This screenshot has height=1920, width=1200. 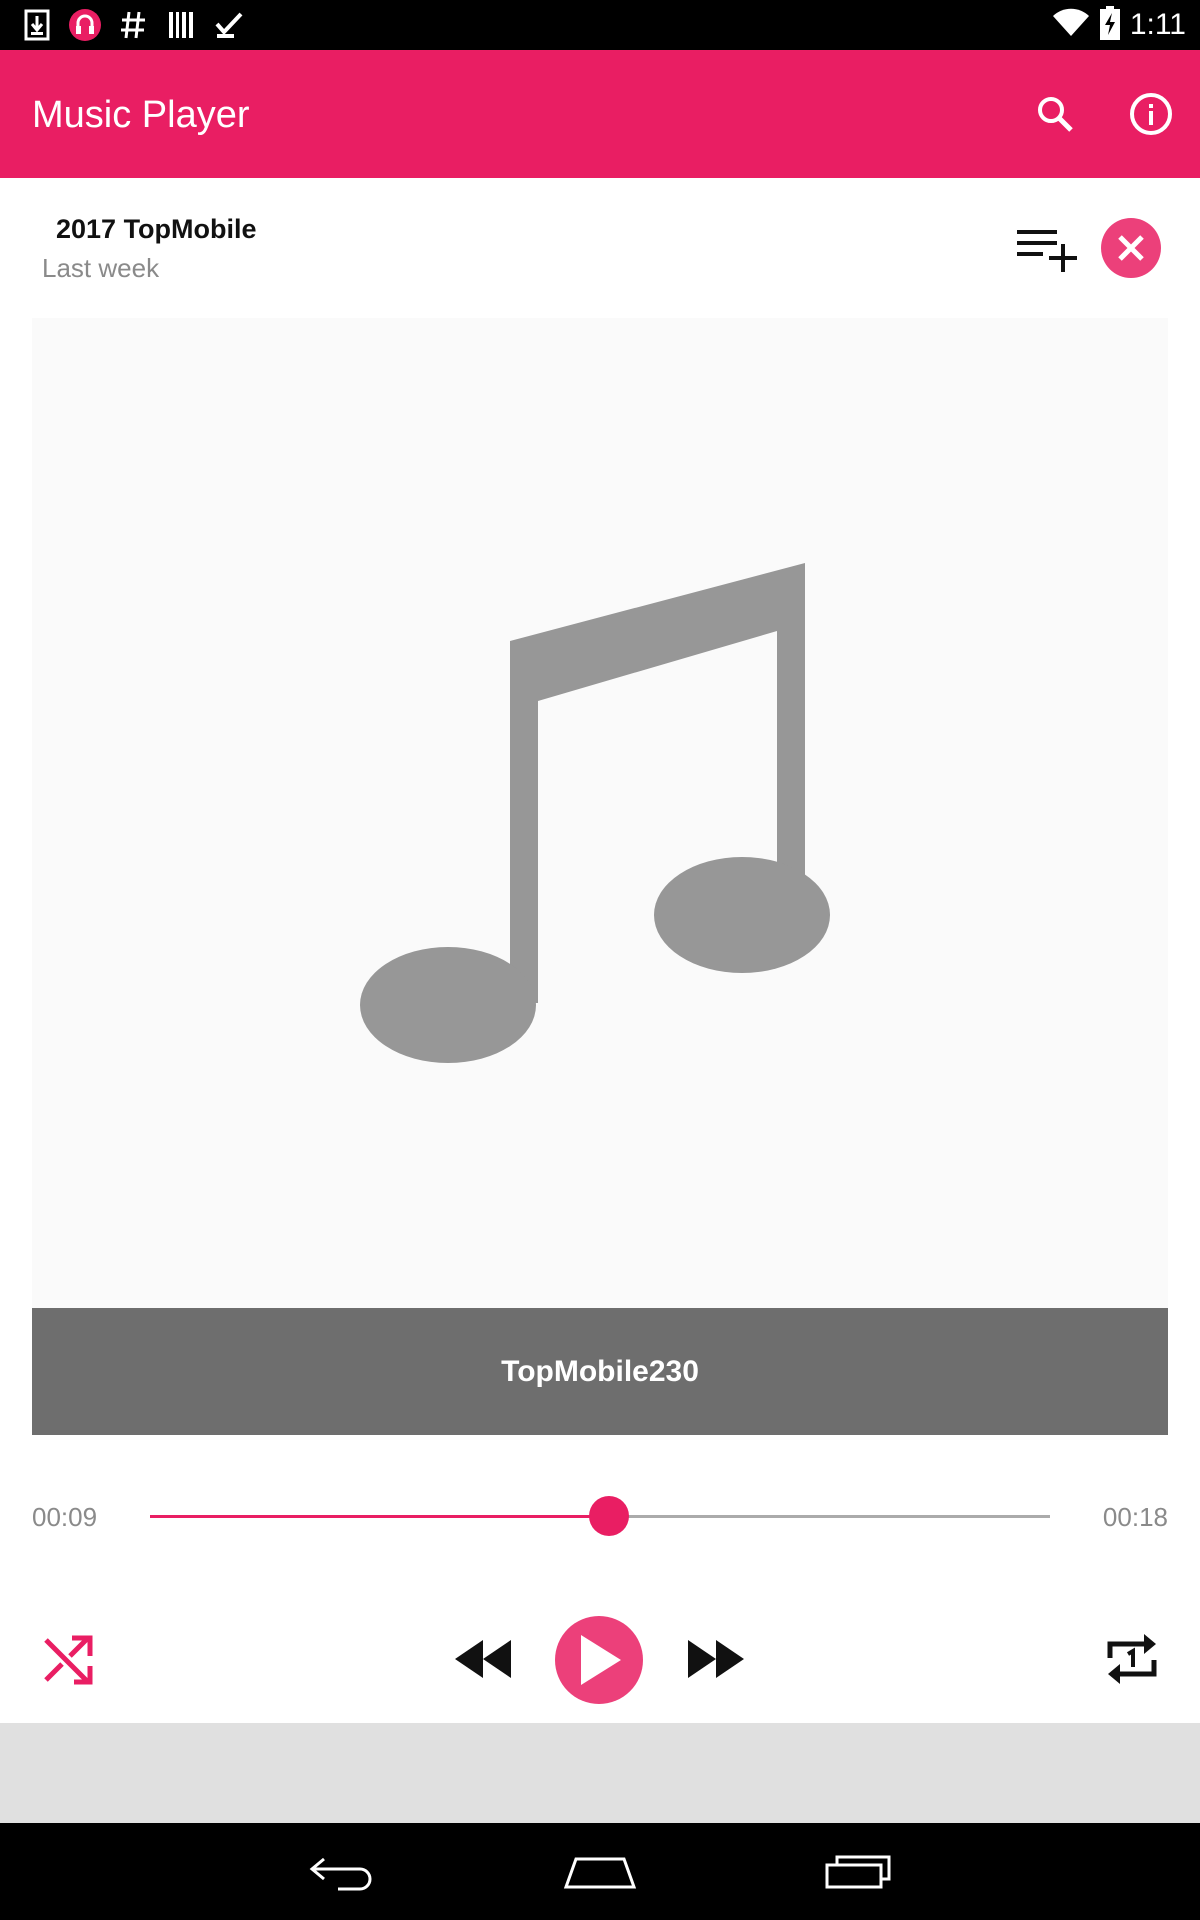 I want to click on shuffle-button, so click(x=68, y=1660).